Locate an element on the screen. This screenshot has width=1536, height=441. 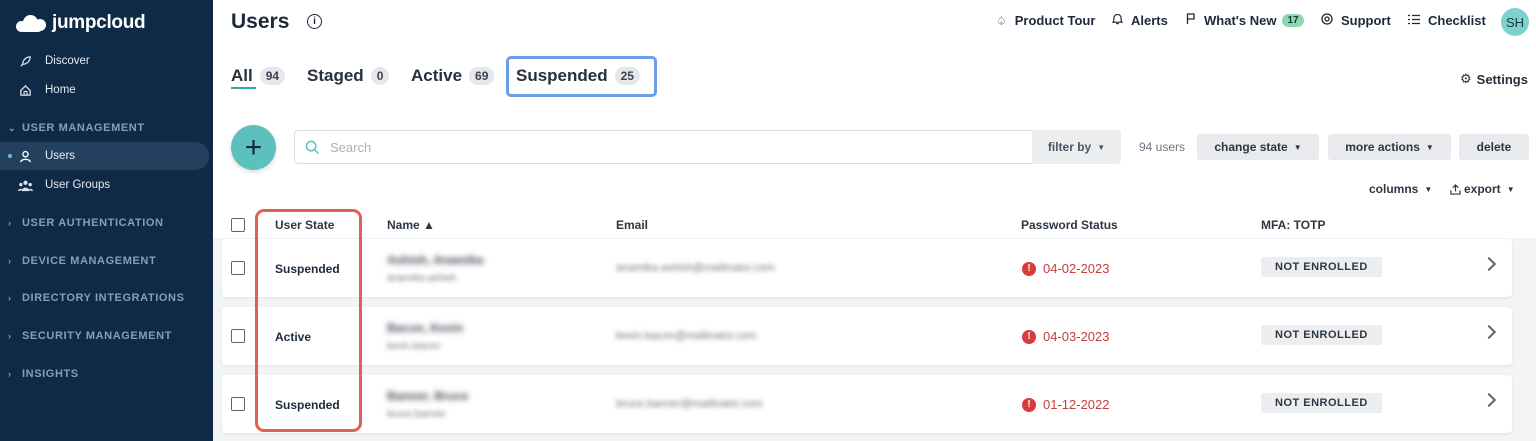
password-status: ! 04-03-2023 is located at coordinates (1066, 336).